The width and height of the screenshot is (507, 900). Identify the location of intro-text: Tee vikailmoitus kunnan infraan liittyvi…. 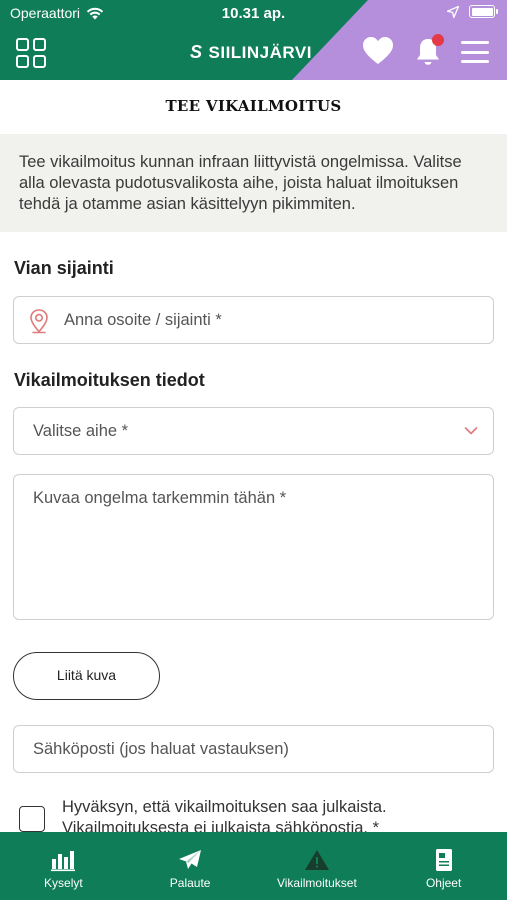
(253, 183).